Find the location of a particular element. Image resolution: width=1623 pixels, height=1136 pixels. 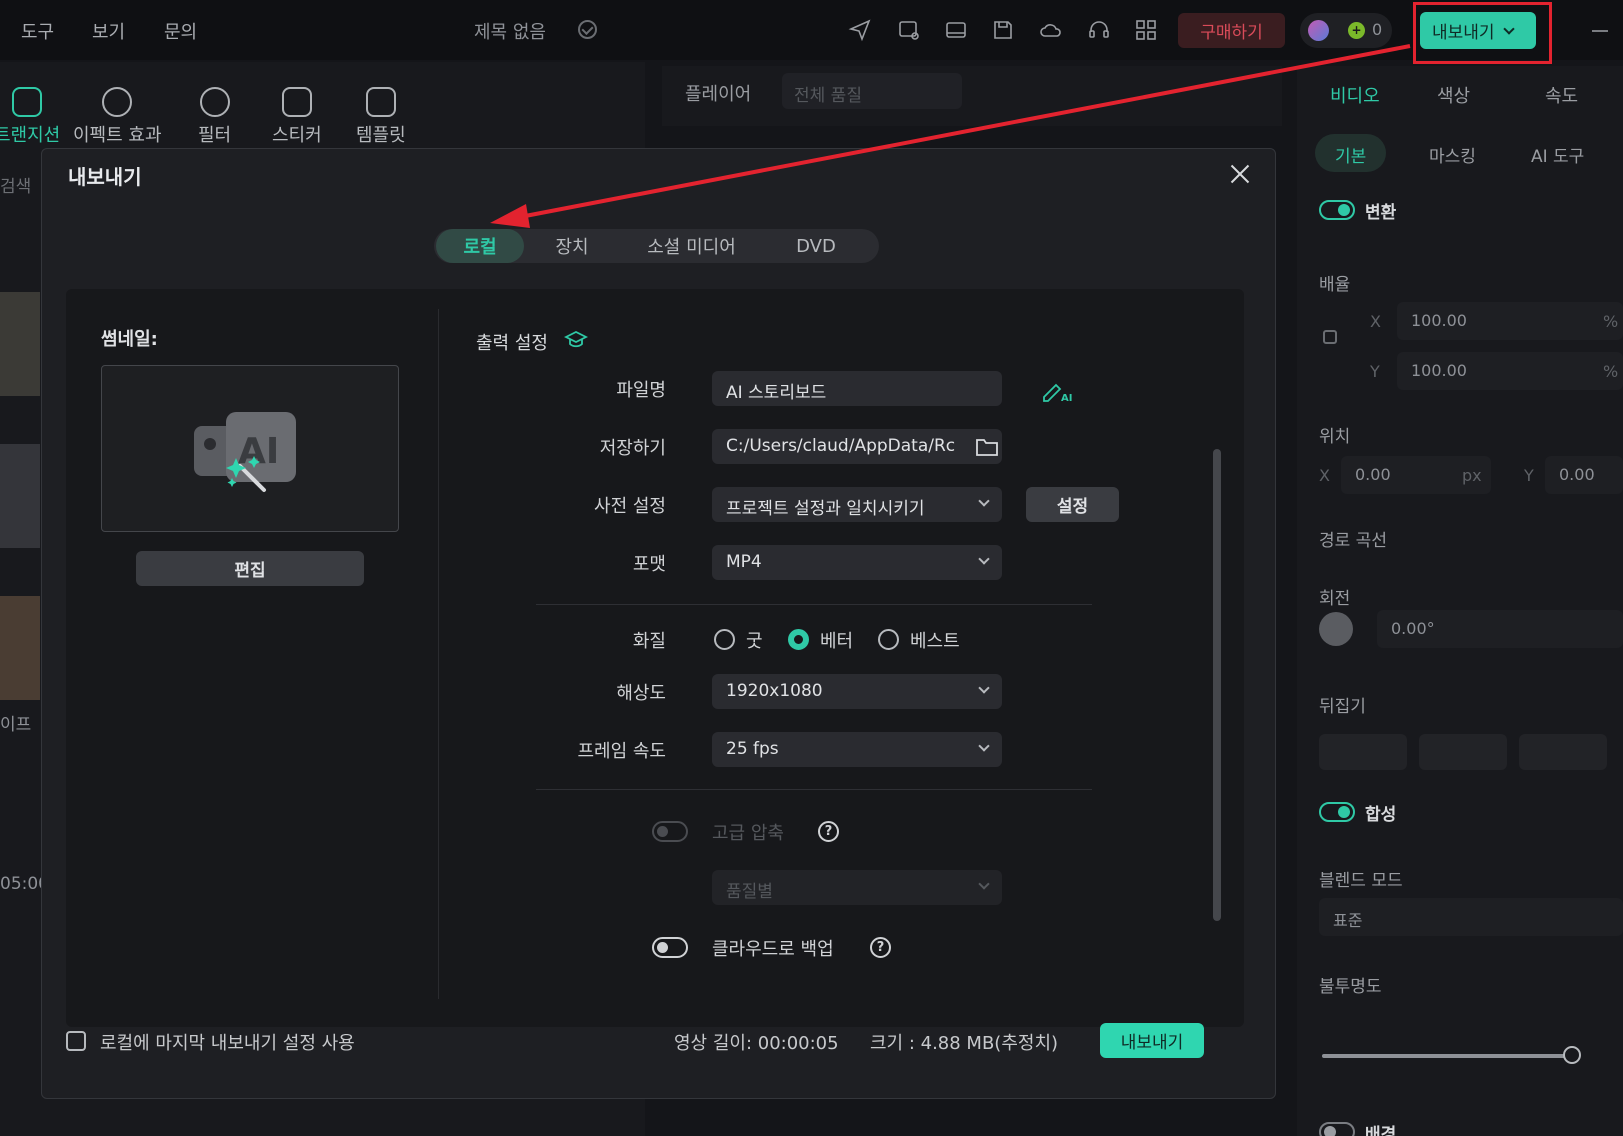

format-select: MP4 is located at coordinates (857, 562).